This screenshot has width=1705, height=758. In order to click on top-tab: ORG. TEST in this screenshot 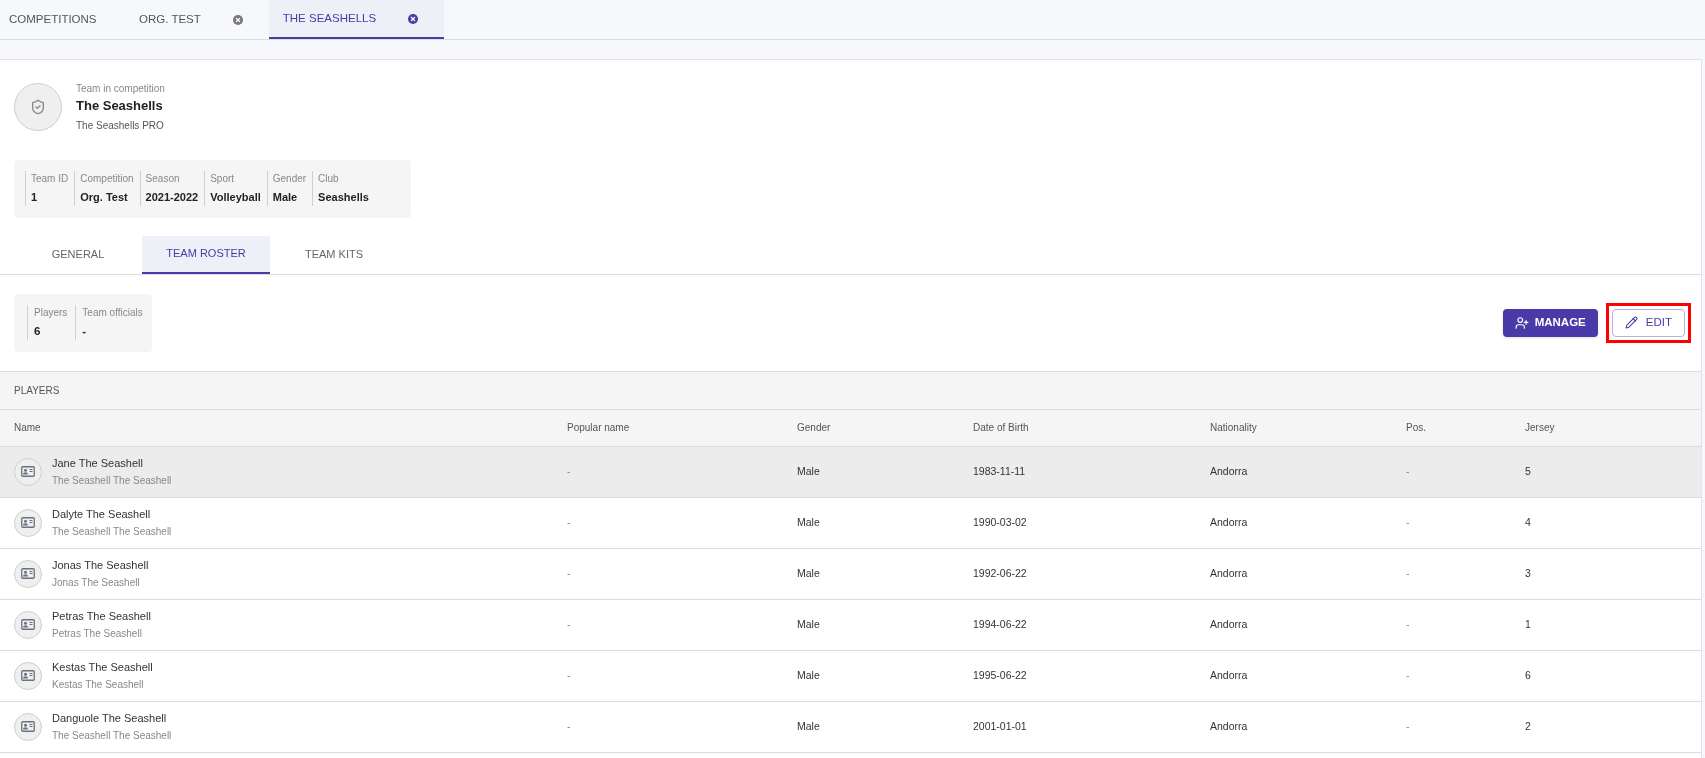, I will do `click(199, 19)`.